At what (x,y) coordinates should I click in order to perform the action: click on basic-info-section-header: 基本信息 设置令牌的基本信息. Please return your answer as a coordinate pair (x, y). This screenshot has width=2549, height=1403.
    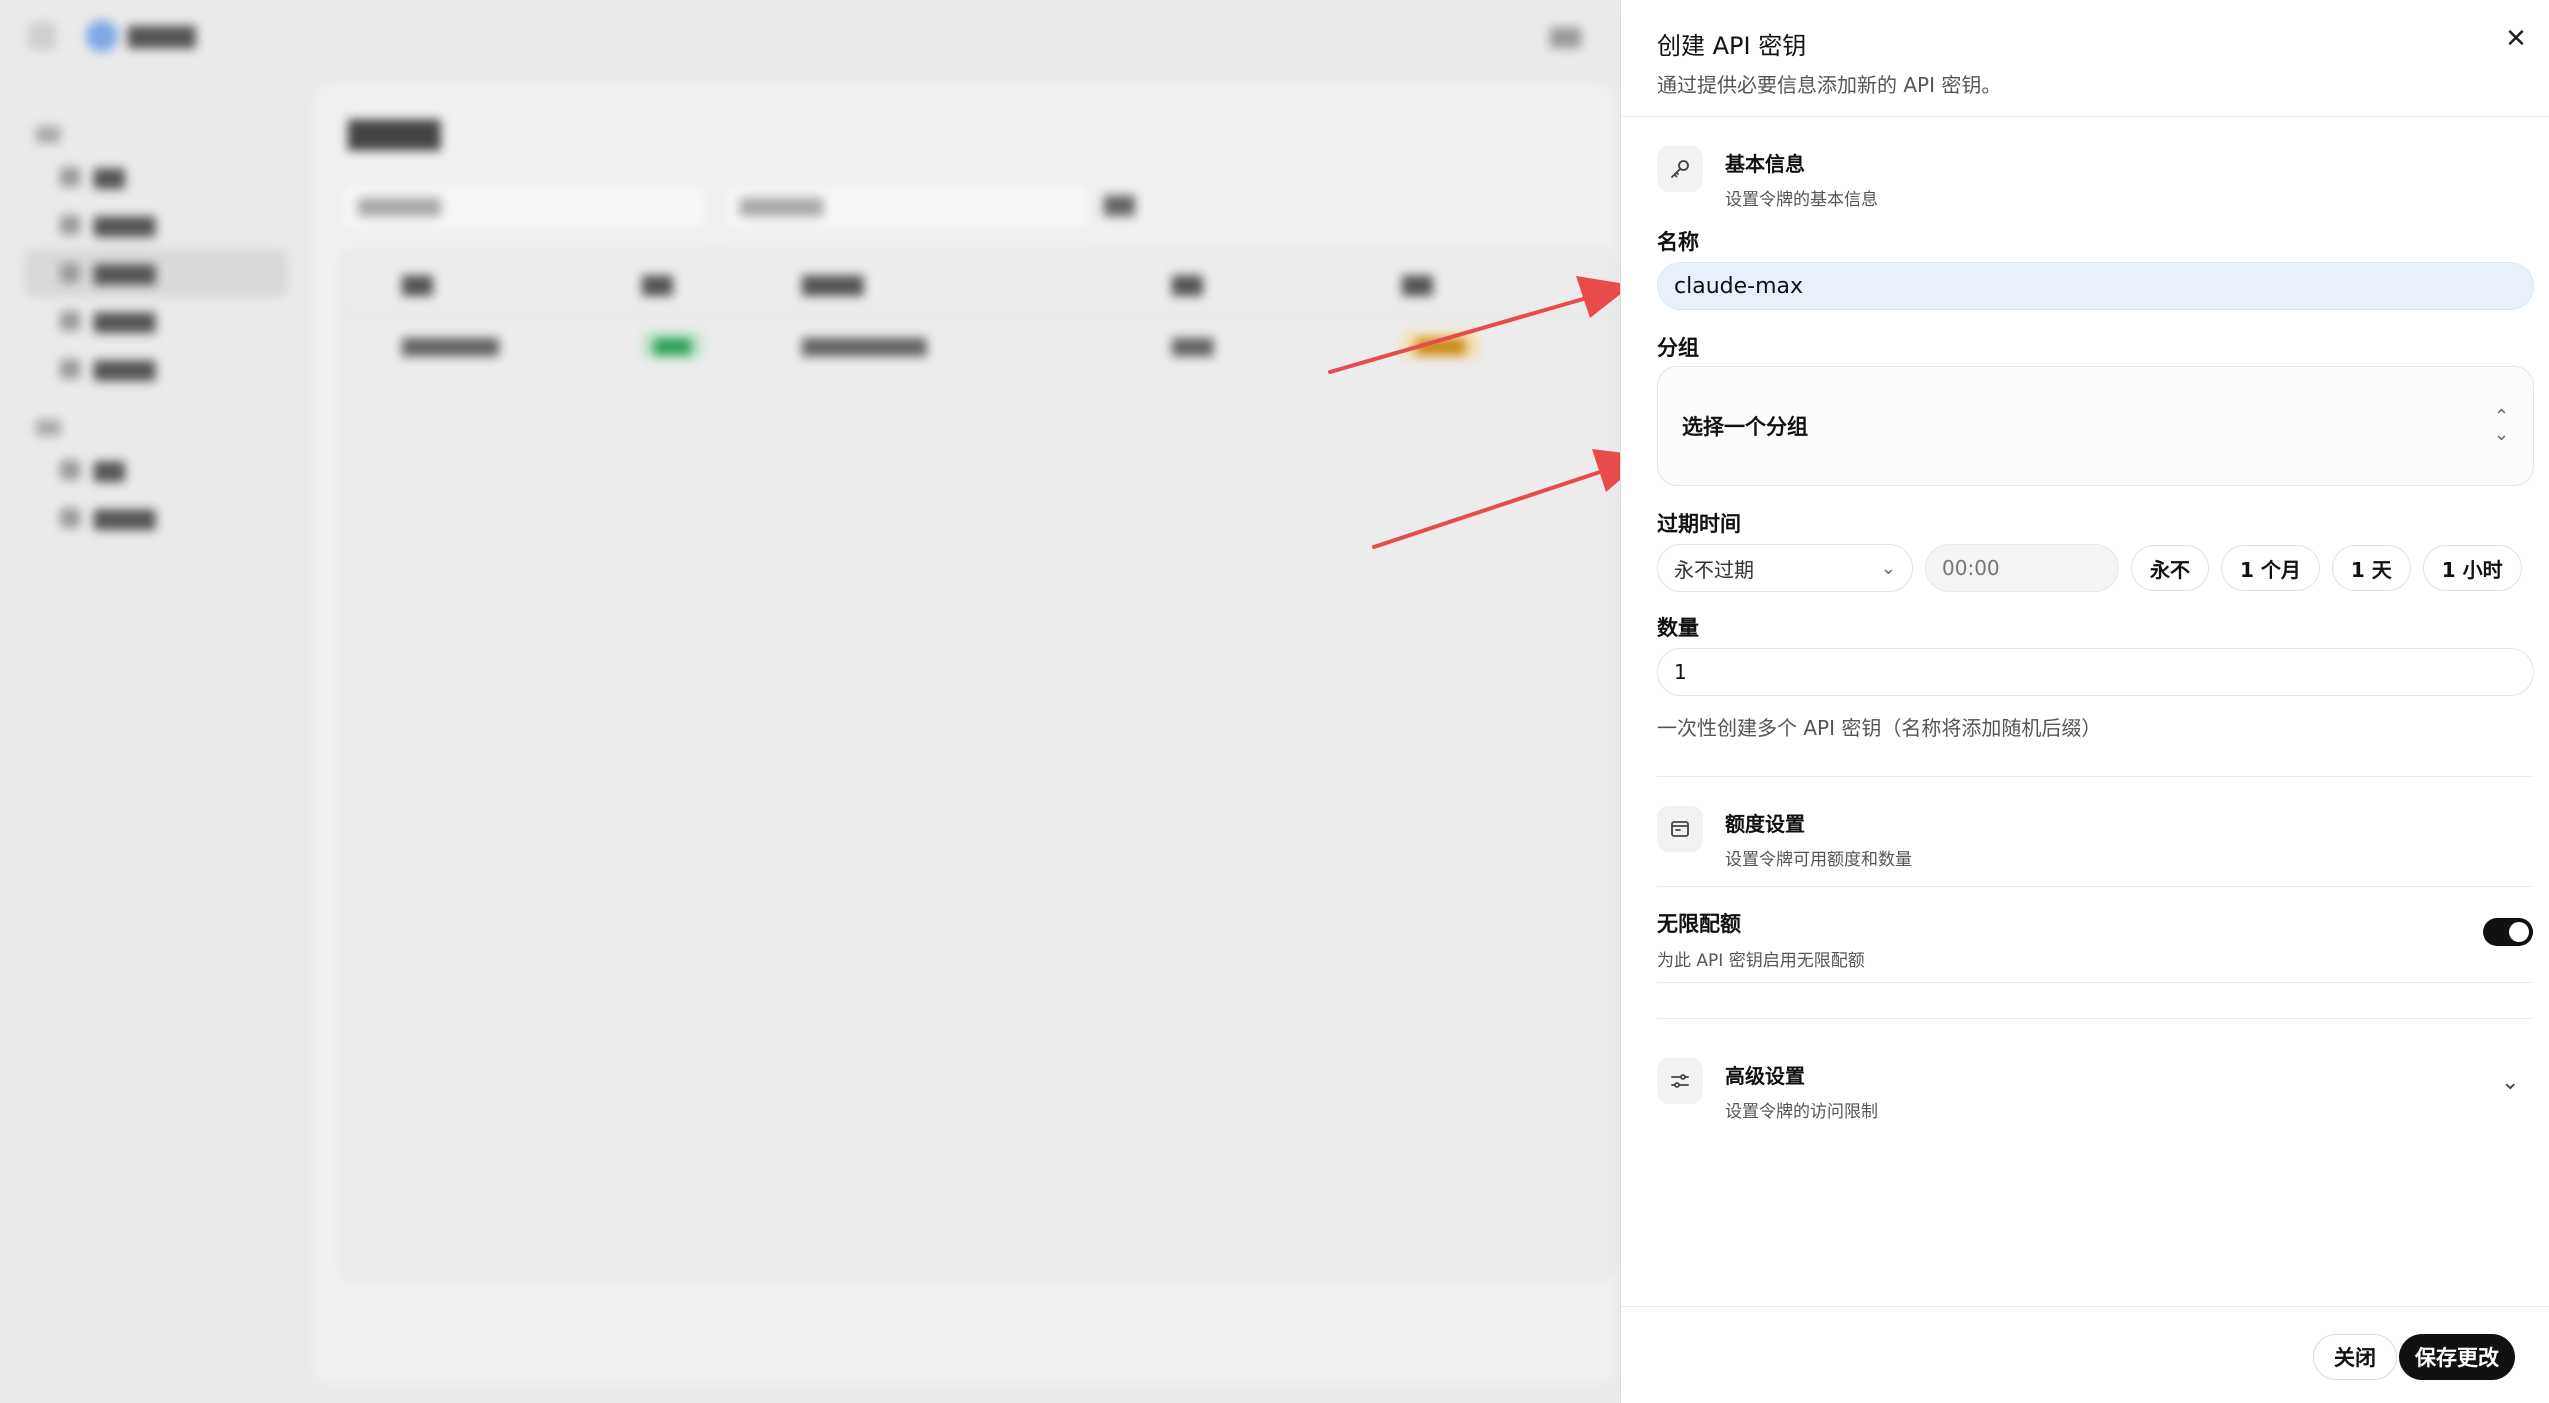
    Looking at the image, I should click on (1767, 178).